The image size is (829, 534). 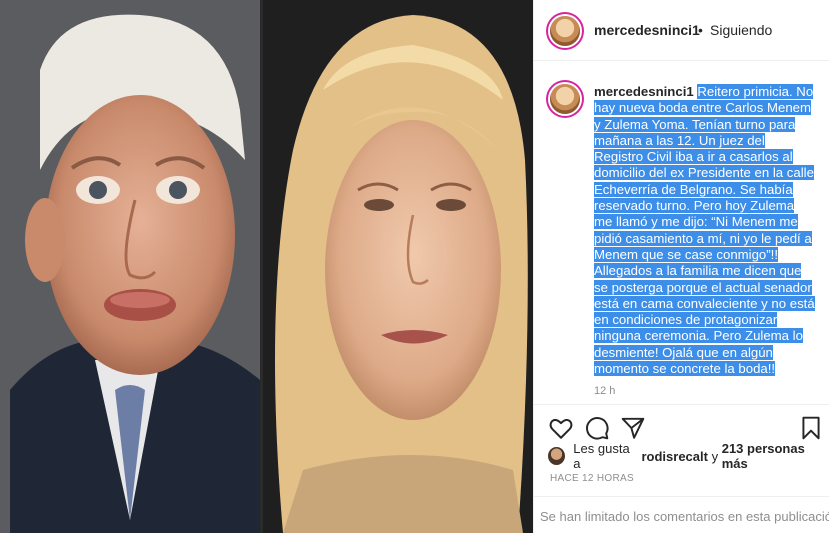 What do you see at coordinates (561, 428) in the screenshot?
I see `heart-icon` at bounding box center [561, 428].